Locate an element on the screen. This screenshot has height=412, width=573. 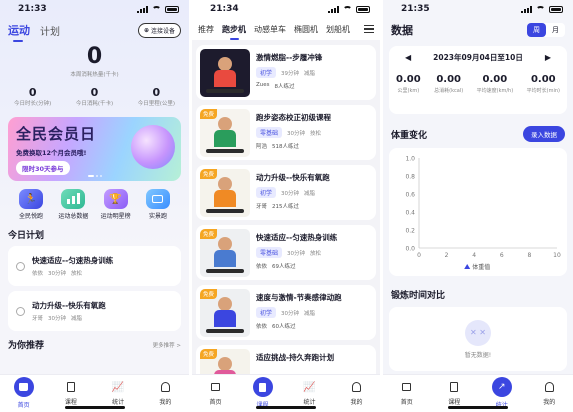
weight-chart: 0.0 0.2 0.4 0.6 0.8 1.0 0 2 4 6 8 10 体重值 is located at coordinates (483, 214).